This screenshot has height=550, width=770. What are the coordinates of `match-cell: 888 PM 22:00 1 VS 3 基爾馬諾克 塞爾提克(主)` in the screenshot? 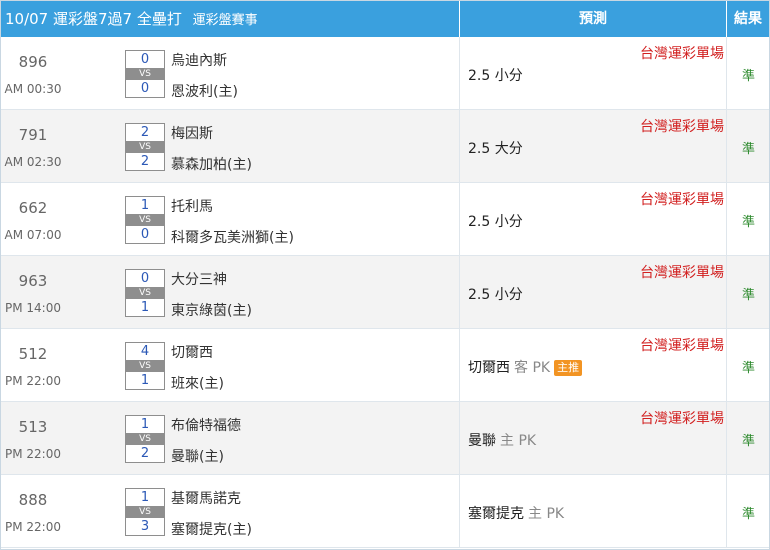 It's located at (230, 511).